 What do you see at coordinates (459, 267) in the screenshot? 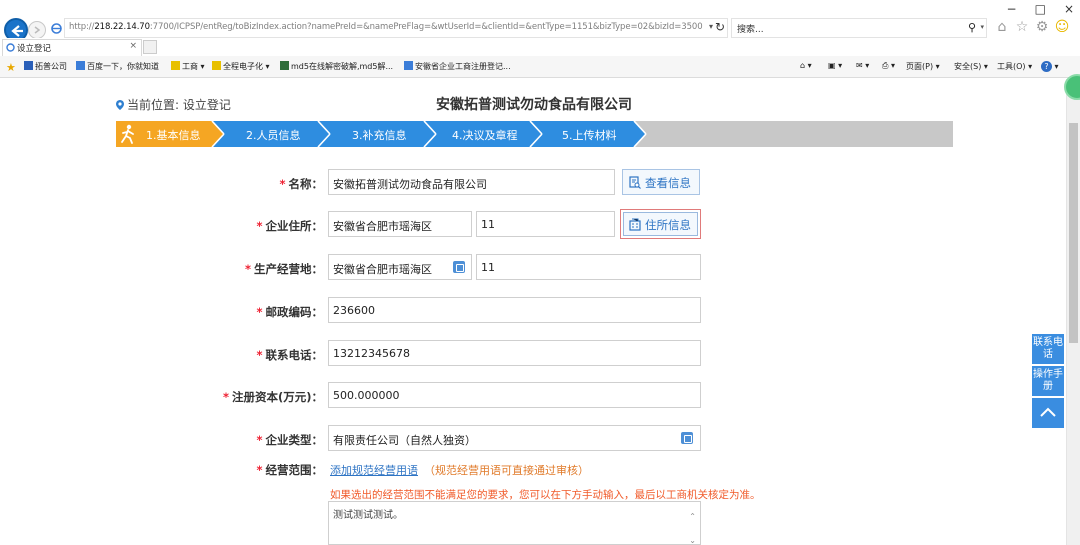
I see `region-picker-icon` at bounding box center [459, 267].